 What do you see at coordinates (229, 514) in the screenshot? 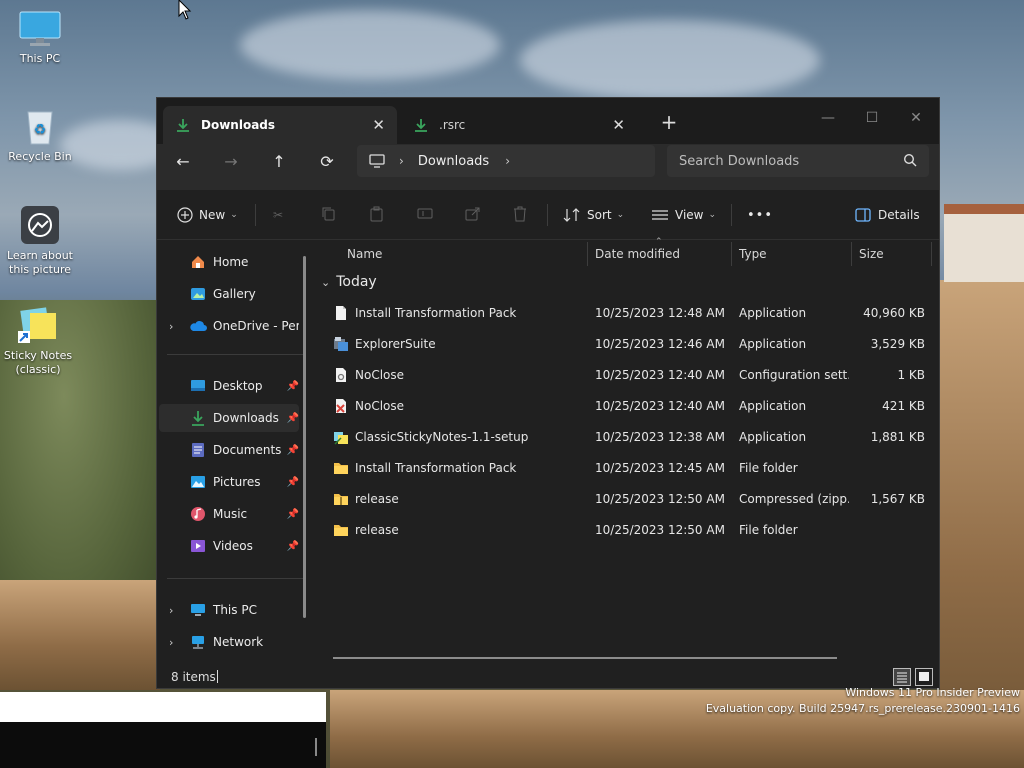
I see `sidebar-item-music: Music 📌` at bounding box center [229, 514].